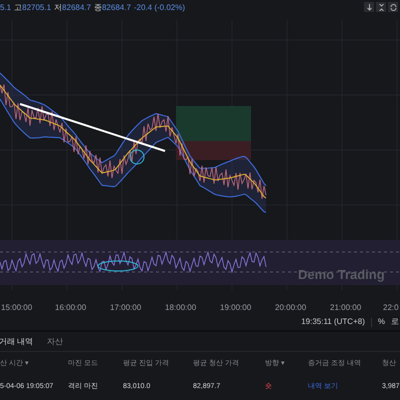  I want to click on time-label: 17:00:00, so click(126, 308).